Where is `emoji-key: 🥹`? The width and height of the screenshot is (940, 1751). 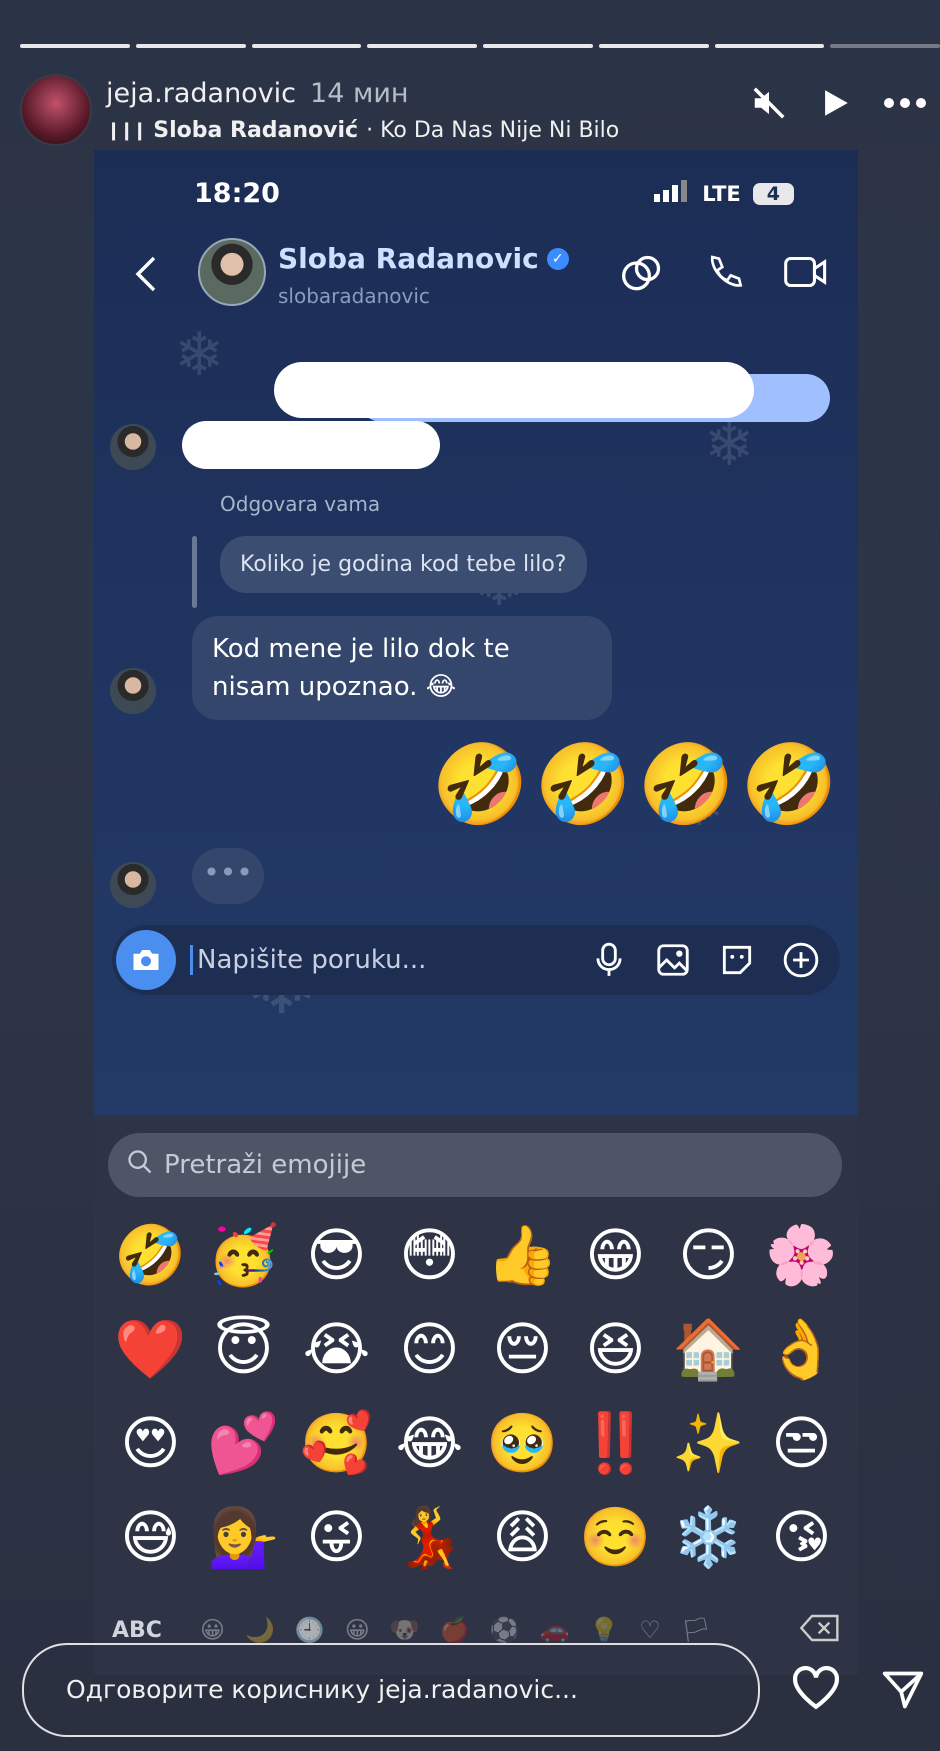
emoji-key: 🥹 is located at coordinates (522, 1443).